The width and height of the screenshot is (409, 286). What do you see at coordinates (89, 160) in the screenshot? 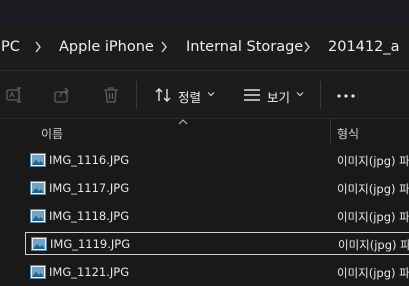
I see `file-name: IMG_1116.JPG` at bounding box center [89, 160].